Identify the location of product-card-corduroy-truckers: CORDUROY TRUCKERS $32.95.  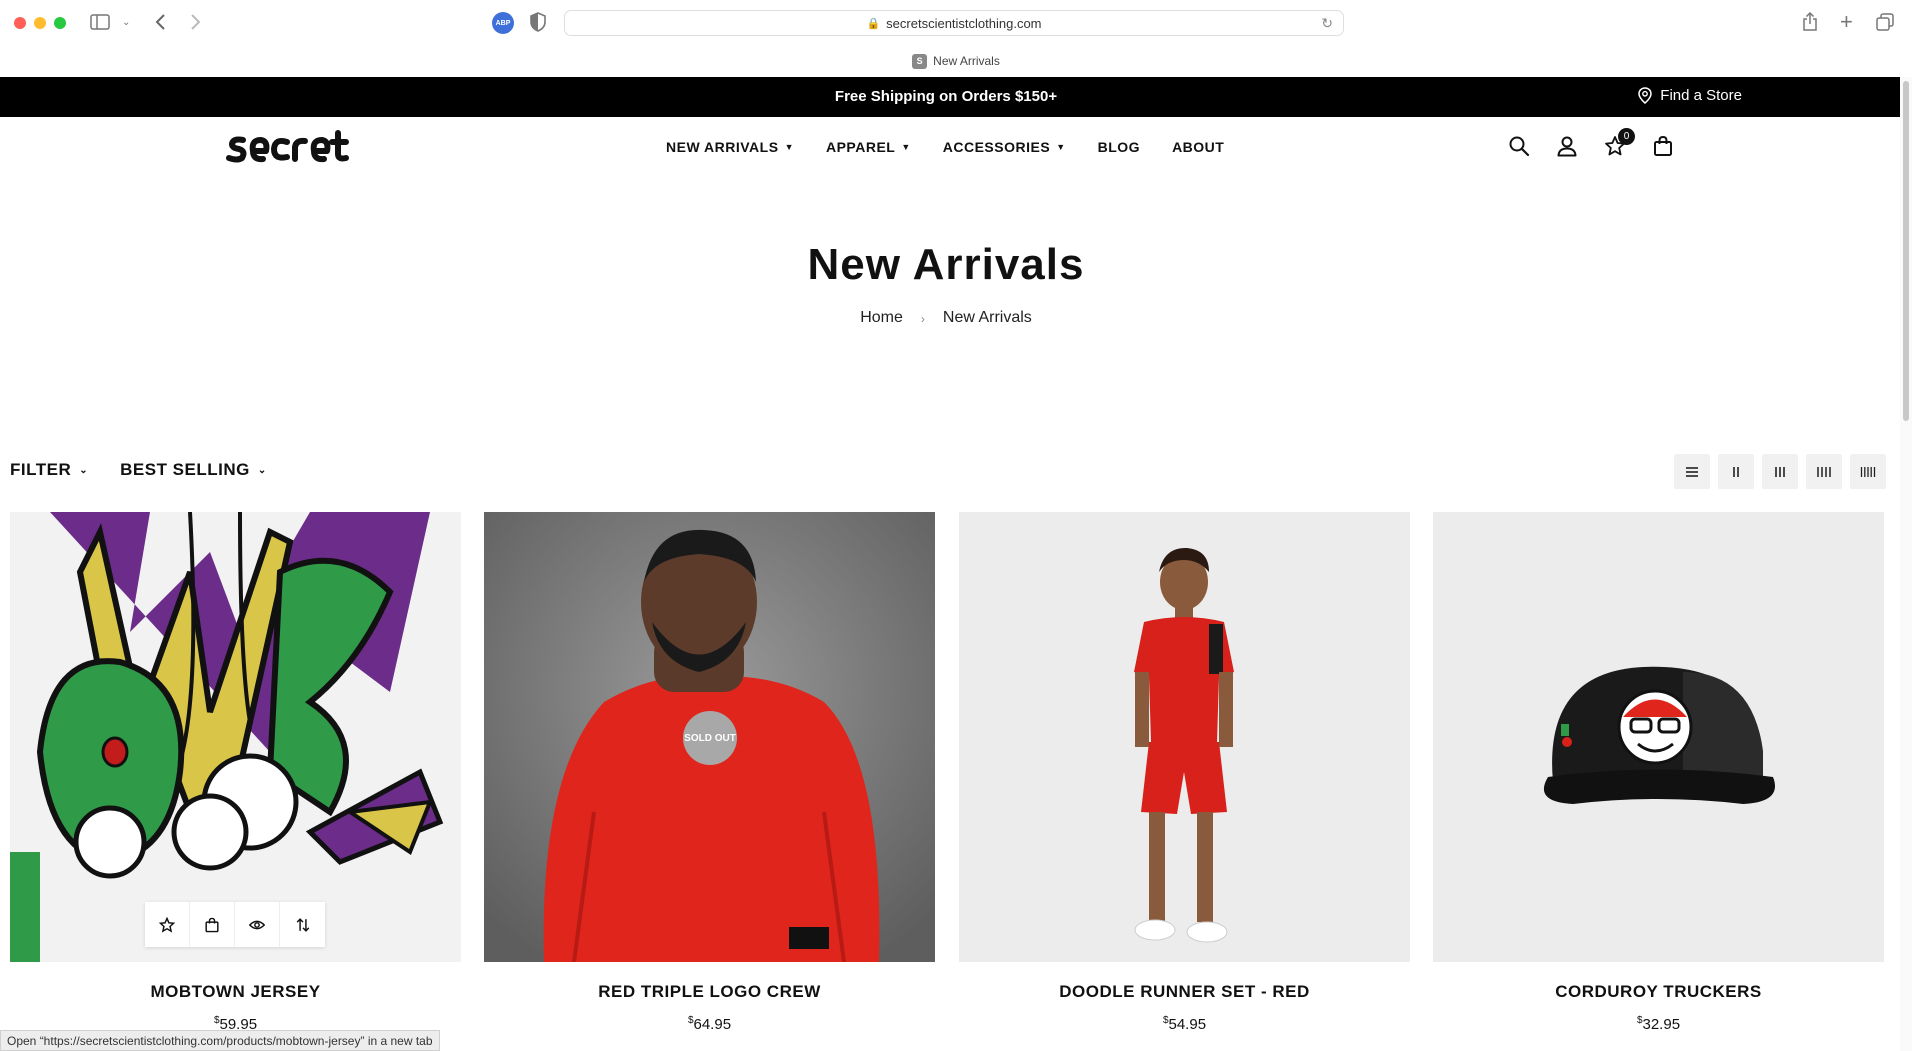
(1658, 772).